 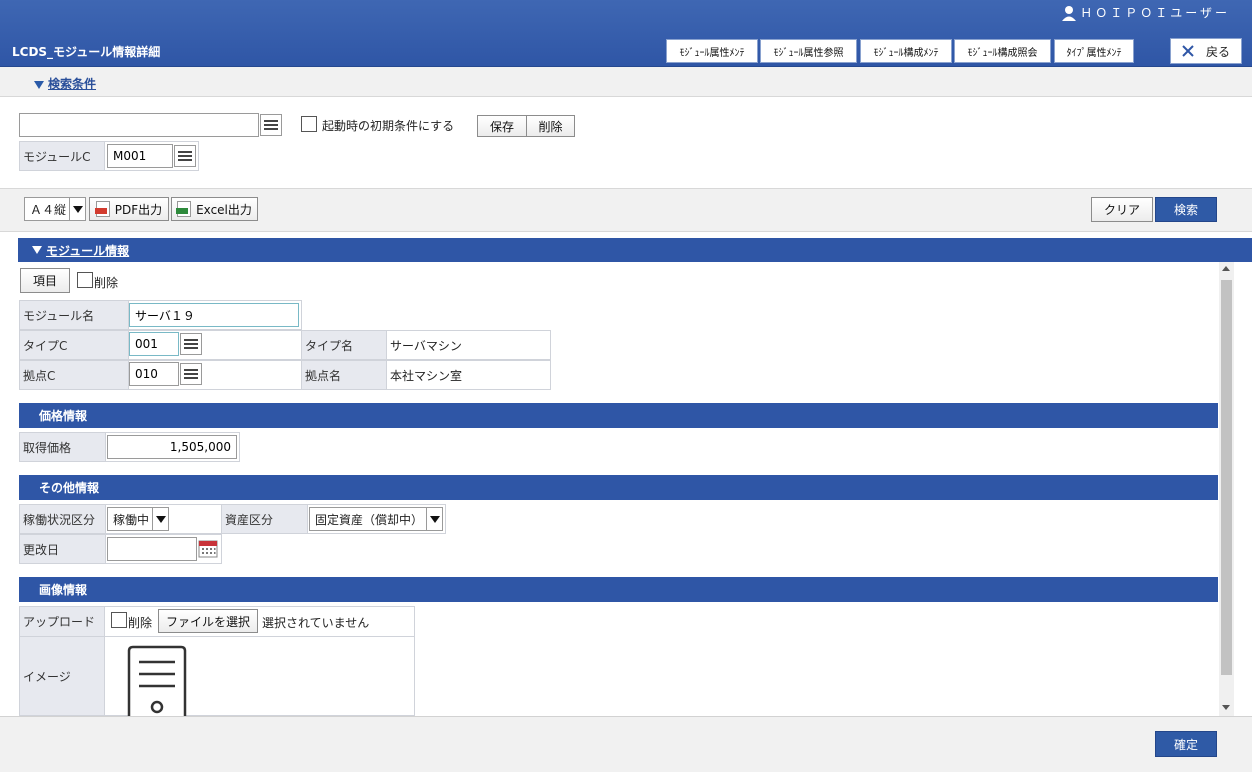 What do you see at coordinates (1002, 51) in the screenshot?
I see `nav-button-module-config-query: ﾓｼﾞｭｰﾙ構成照会` at bounding box center [1002, 51].